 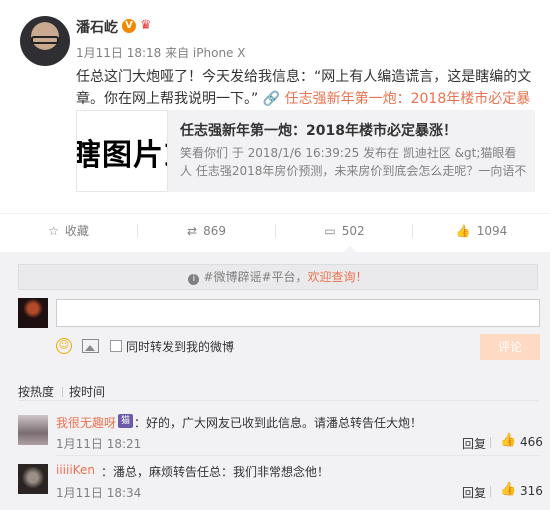 I want to click on repost-checkbox, so click(x=116, y=346).